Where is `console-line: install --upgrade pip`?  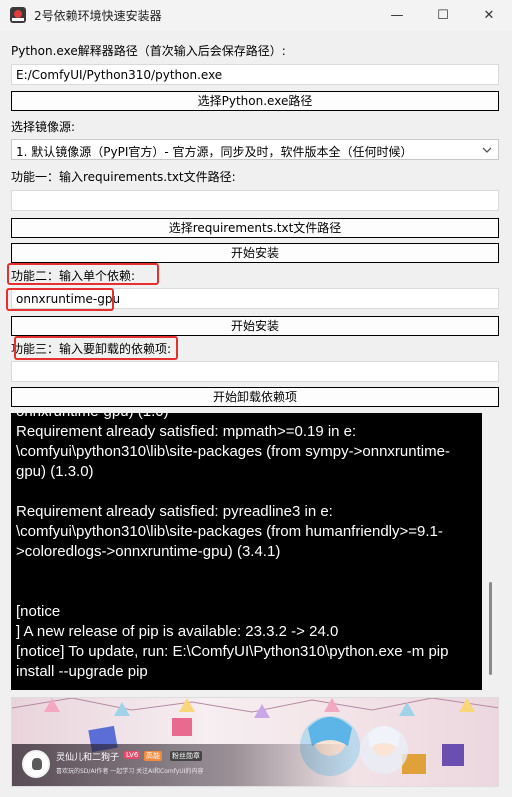
console-line: install --upgrade pip is located at coordinates (82, 671).